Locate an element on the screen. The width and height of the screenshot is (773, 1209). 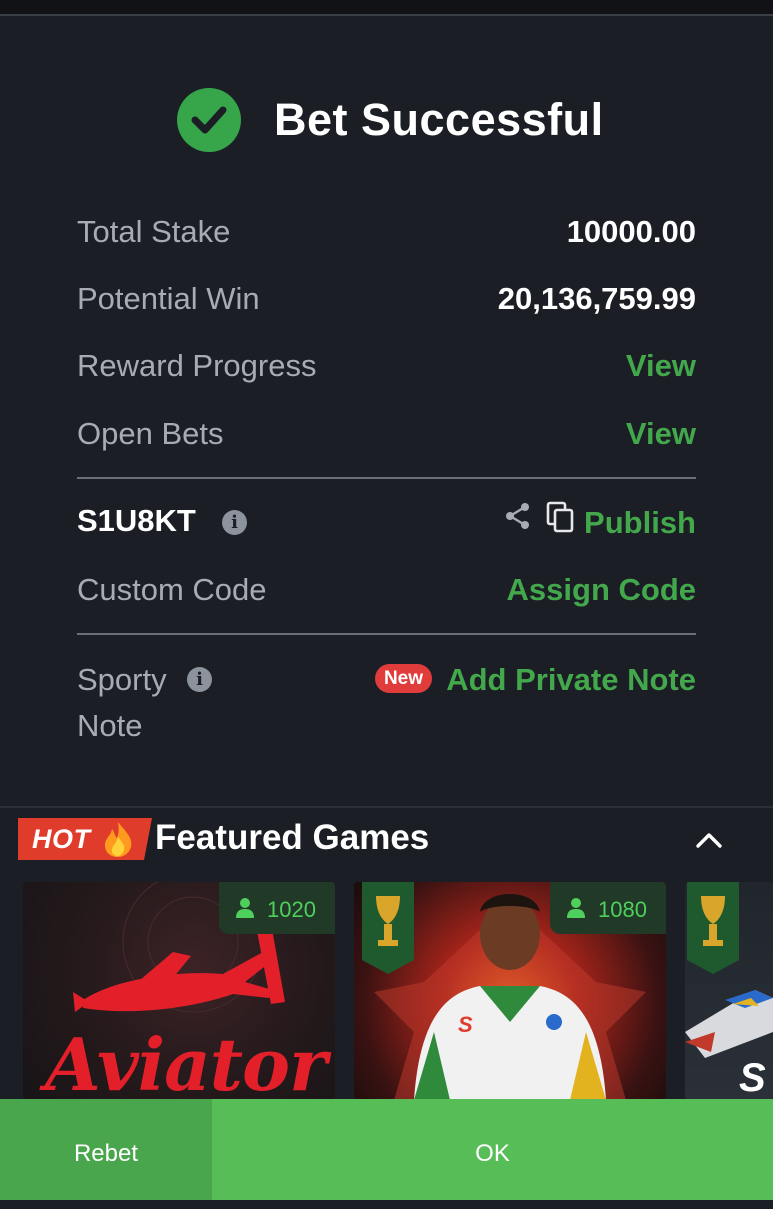
check-icon is located at coordinates (209, 120).